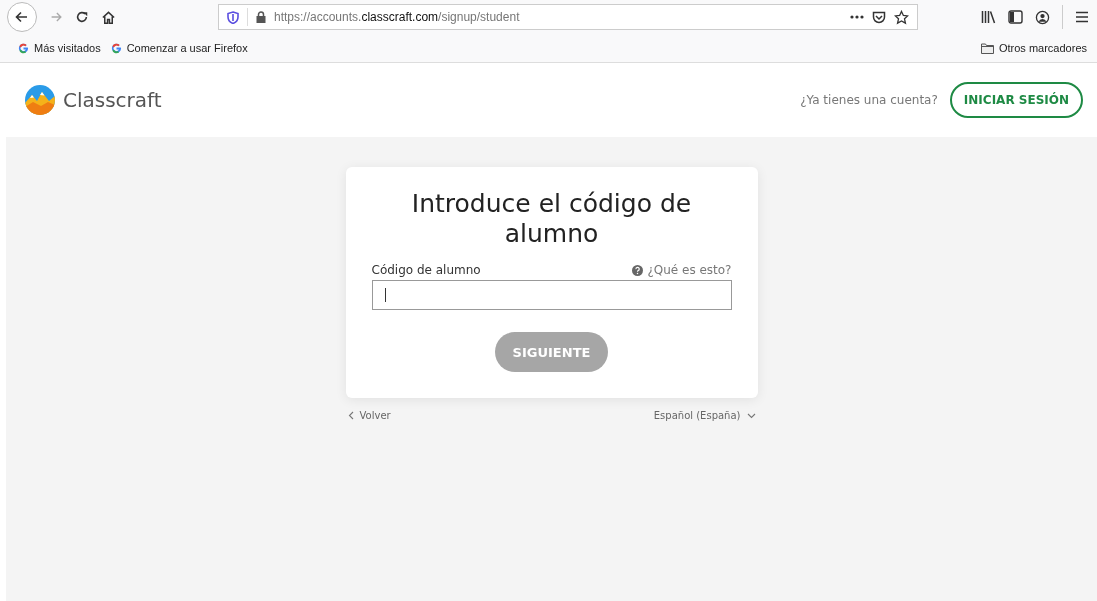 The image size is (1097, 601). Describe the element at coordinates (857, 17) in the screenshot. I see `more-icon` at that location.